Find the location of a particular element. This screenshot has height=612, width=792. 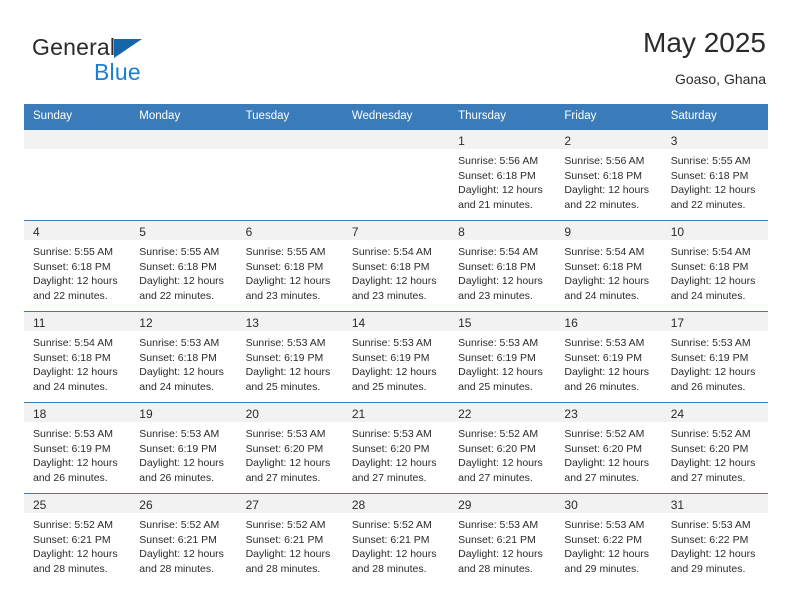

calendar-day-cell-empty is located at coordinates (396, 175).